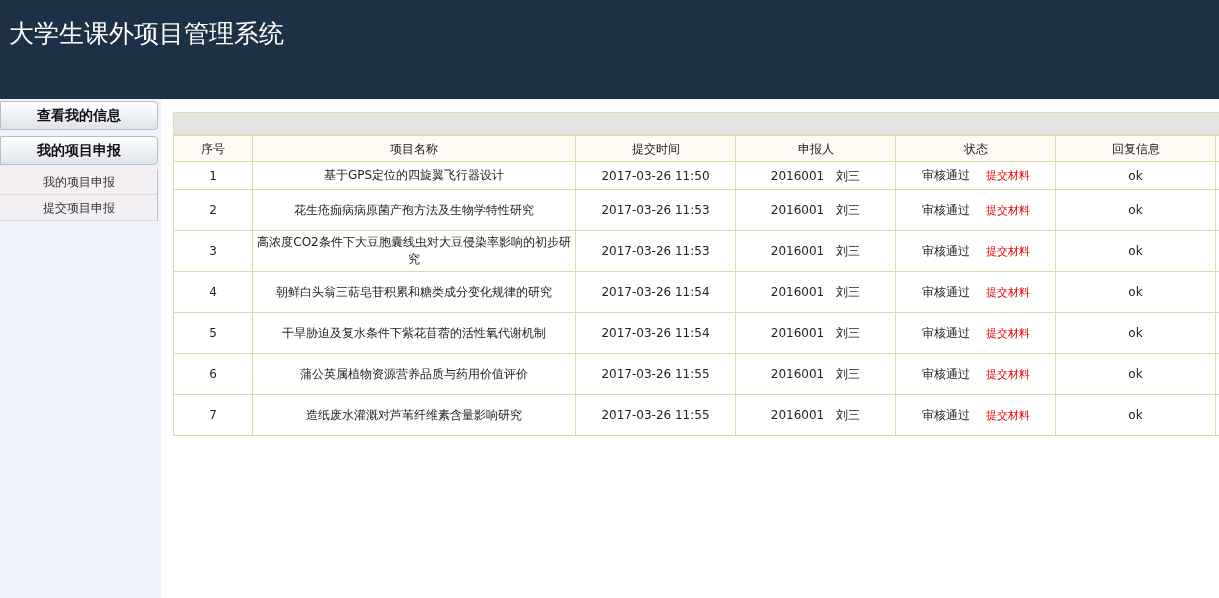  What do you see at coordinates (414, 148) in the screenshot?
I see `column-header: 项目名称` at bounding box center [414, 148].